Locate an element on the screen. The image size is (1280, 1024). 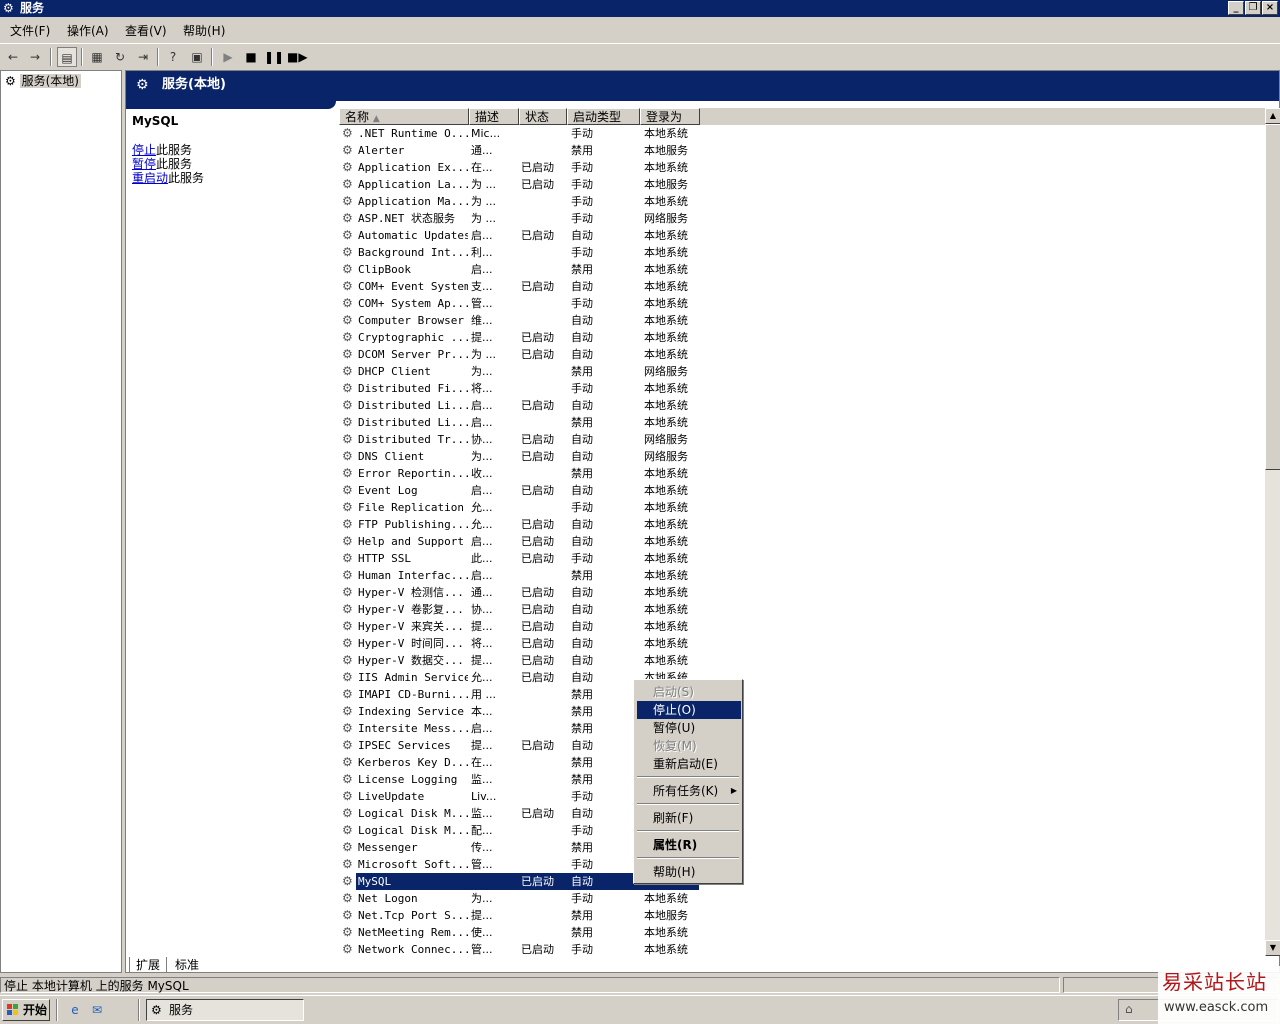
menu-item-pause: 暂停(U) is located at coordinates (689, 728).